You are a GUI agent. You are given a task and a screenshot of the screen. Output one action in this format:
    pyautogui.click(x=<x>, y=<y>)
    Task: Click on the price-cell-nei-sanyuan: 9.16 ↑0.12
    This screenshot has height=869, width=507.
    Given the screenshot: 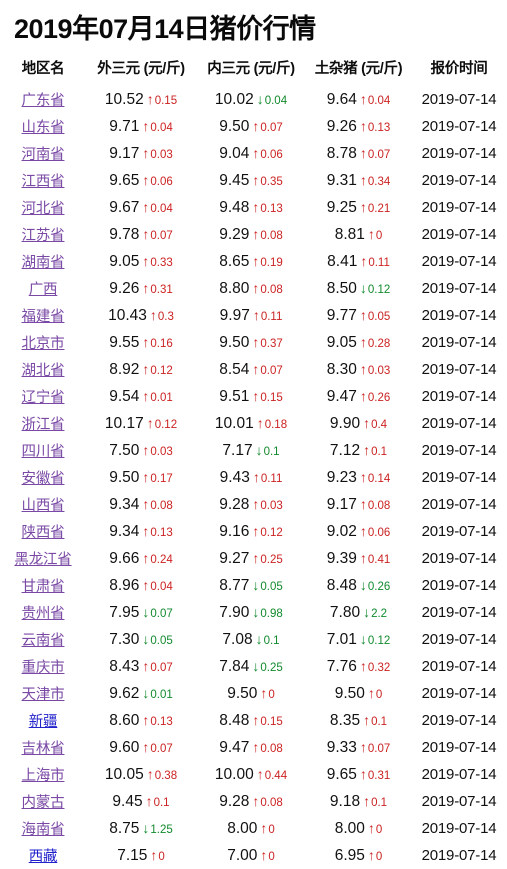 What is the action you would take?
    pyautogui.click(x=251, y=531)
    